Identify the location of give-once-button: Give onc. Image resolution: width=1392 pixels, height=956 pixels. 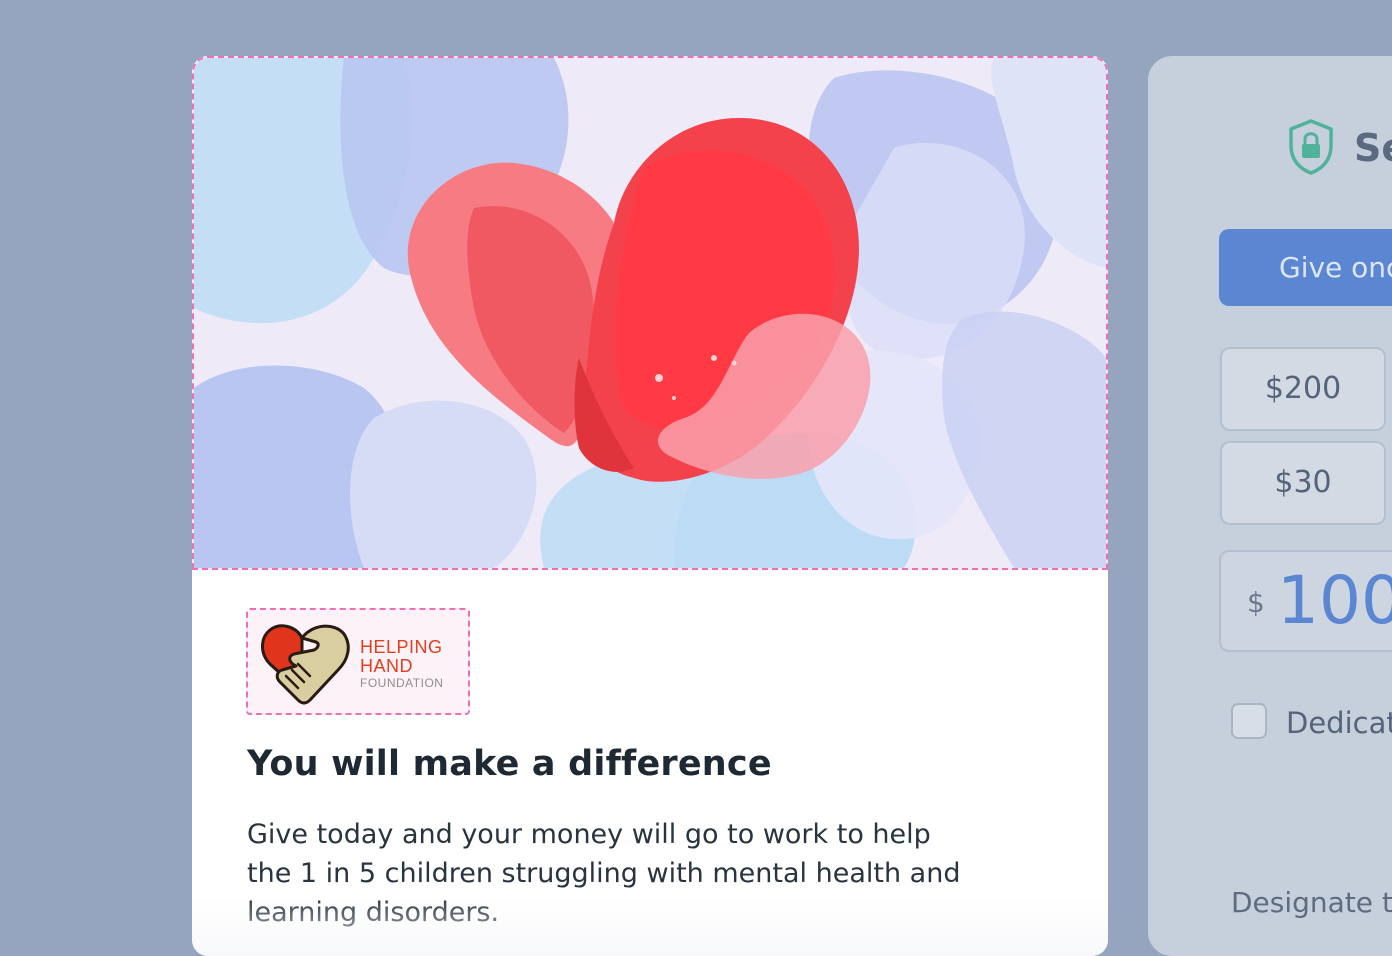
(1305, 267).